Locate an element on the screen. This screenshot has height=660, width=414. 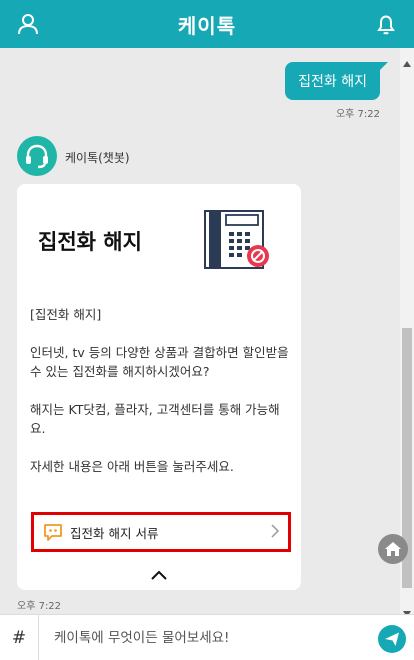
outgoing-message-text: 집전화 해지 is located at coordinates (332, 82).